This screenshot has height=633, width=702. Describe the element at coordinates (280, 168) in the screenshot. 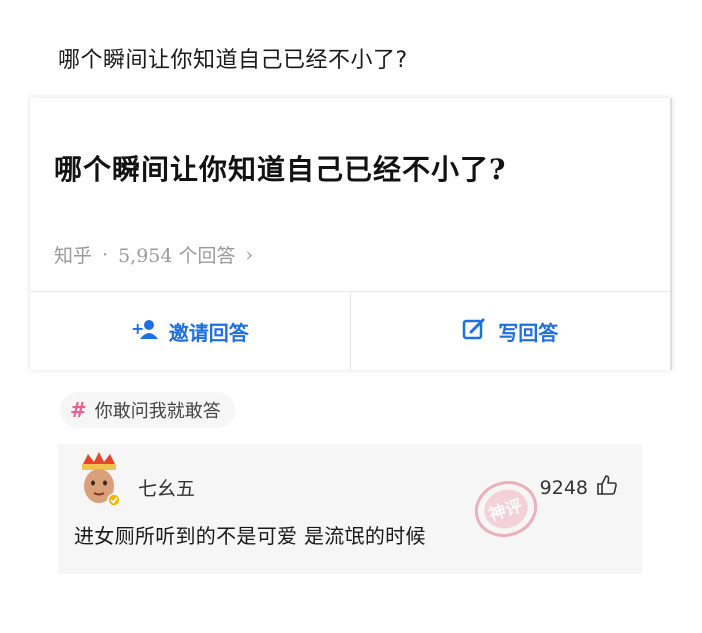

I see `question-title: 哪个瞬间让你知道自己已经不小了?` at that location.